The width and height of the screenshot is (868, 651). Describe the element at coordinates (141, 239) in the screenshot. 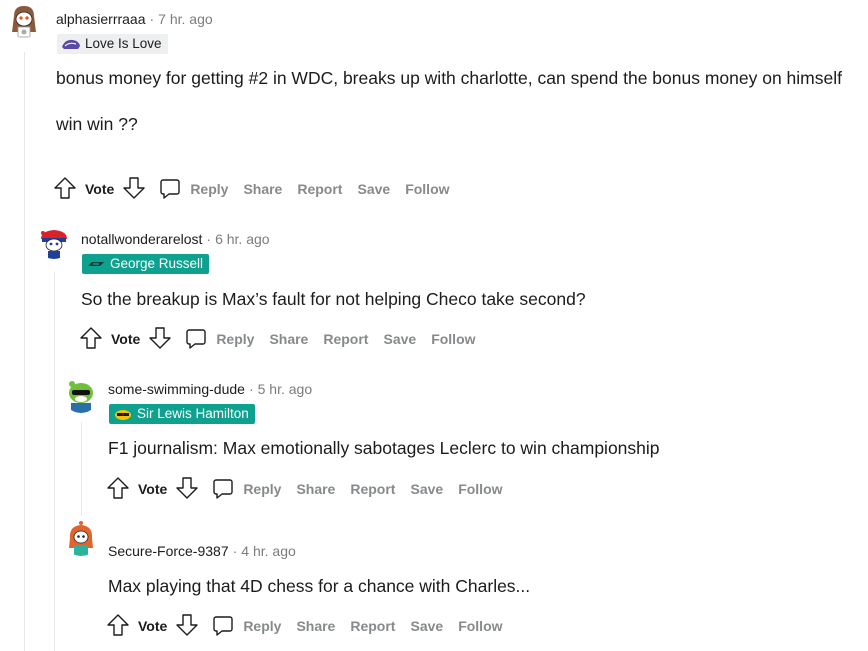

I see `username: notallwonderarelost` at that location.